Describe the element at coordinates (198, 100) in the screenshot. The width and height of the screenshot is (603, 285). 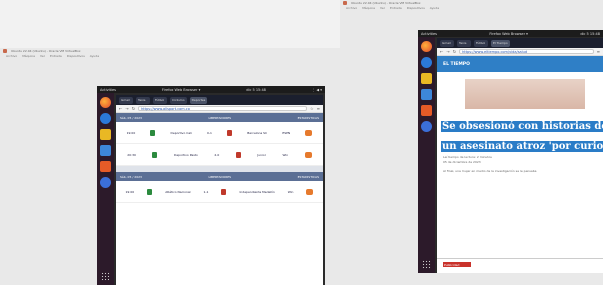
I see `tab-deportes: Deportes` at that location.